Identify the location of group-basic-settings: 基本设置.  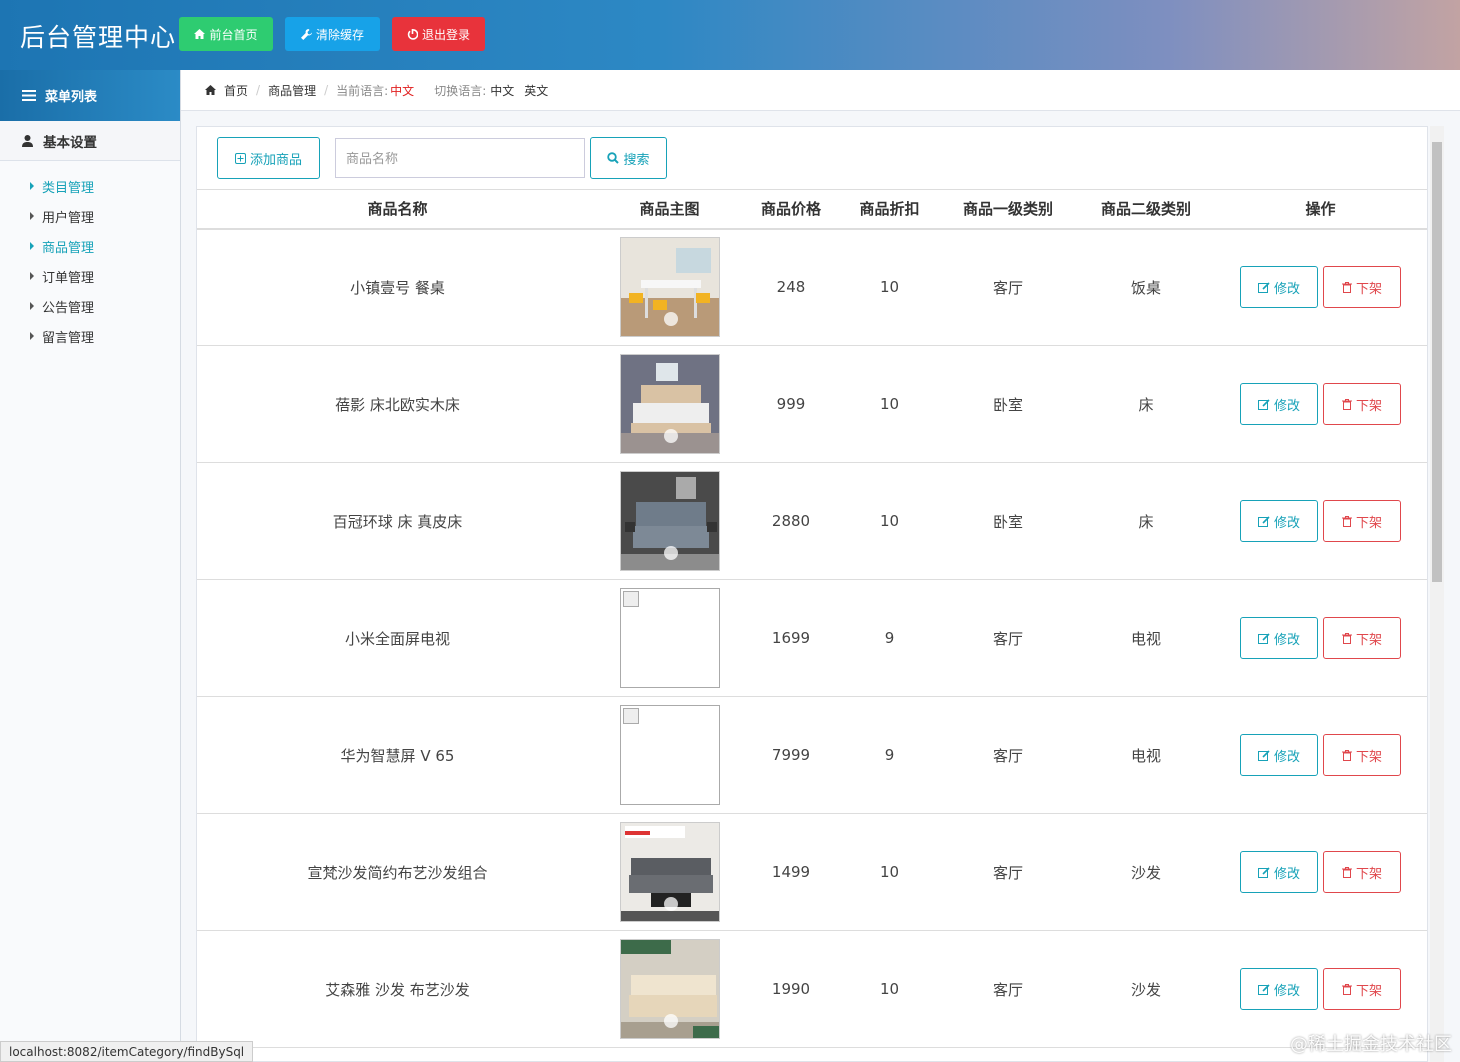
(90, 141).